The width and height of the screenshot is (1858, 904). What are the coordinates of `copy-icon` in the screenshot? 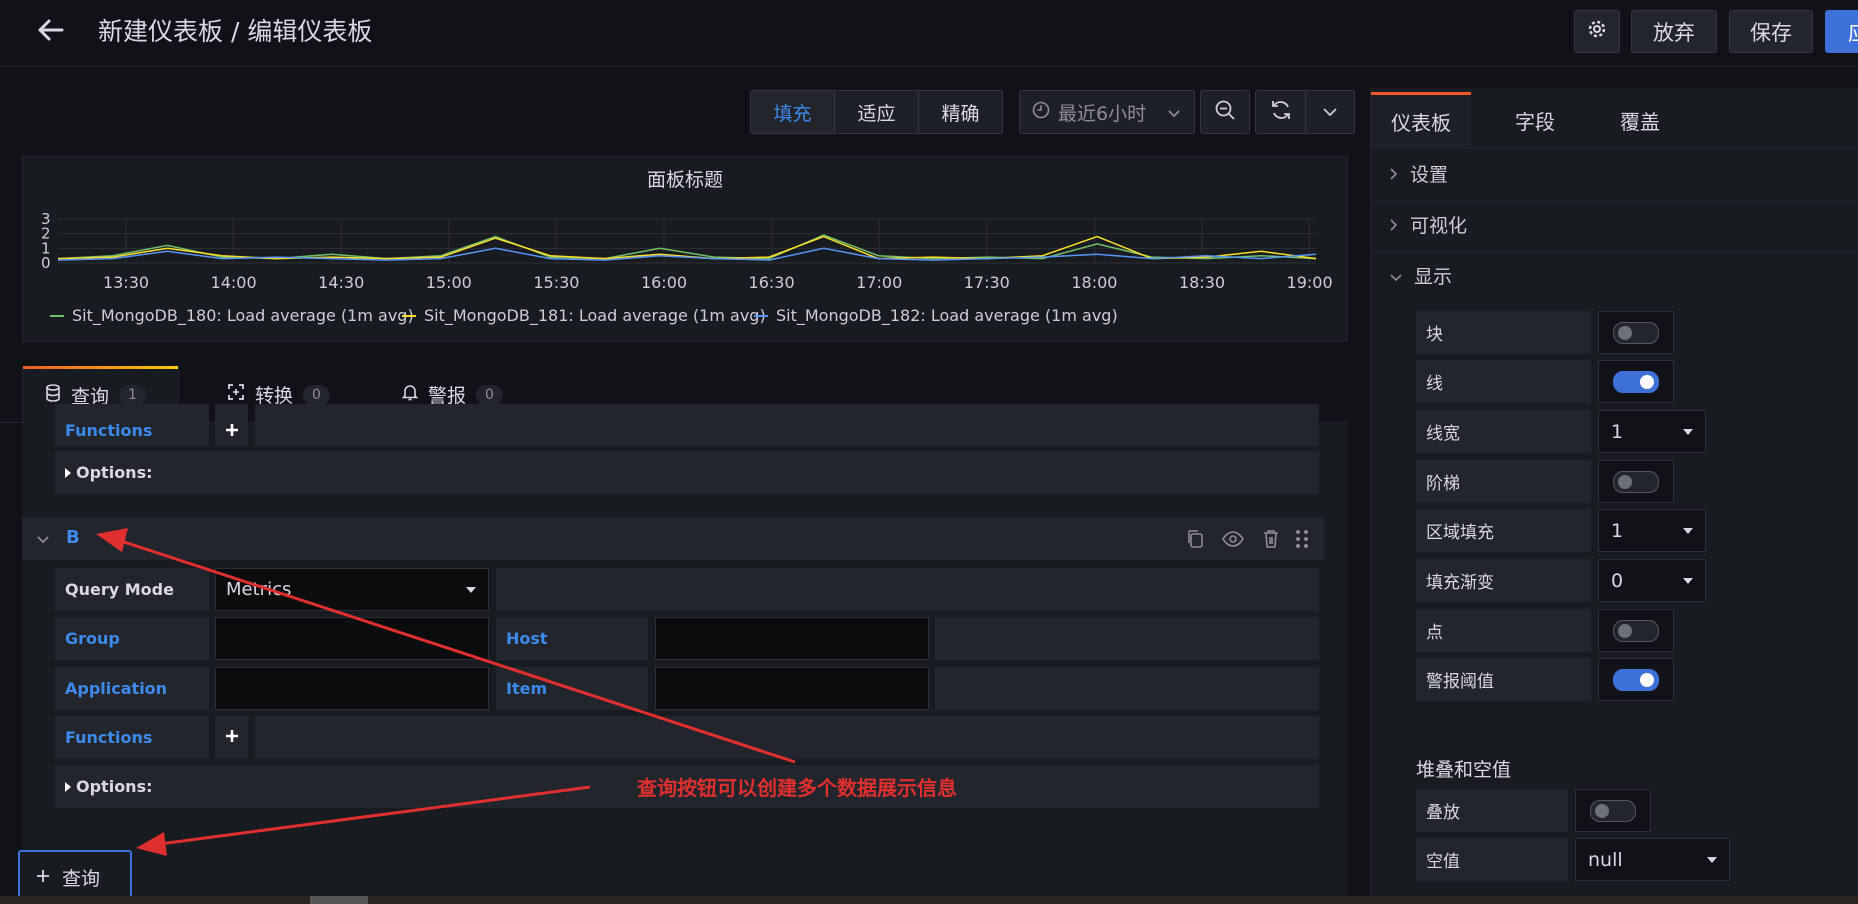 It's located at (1195, 539).